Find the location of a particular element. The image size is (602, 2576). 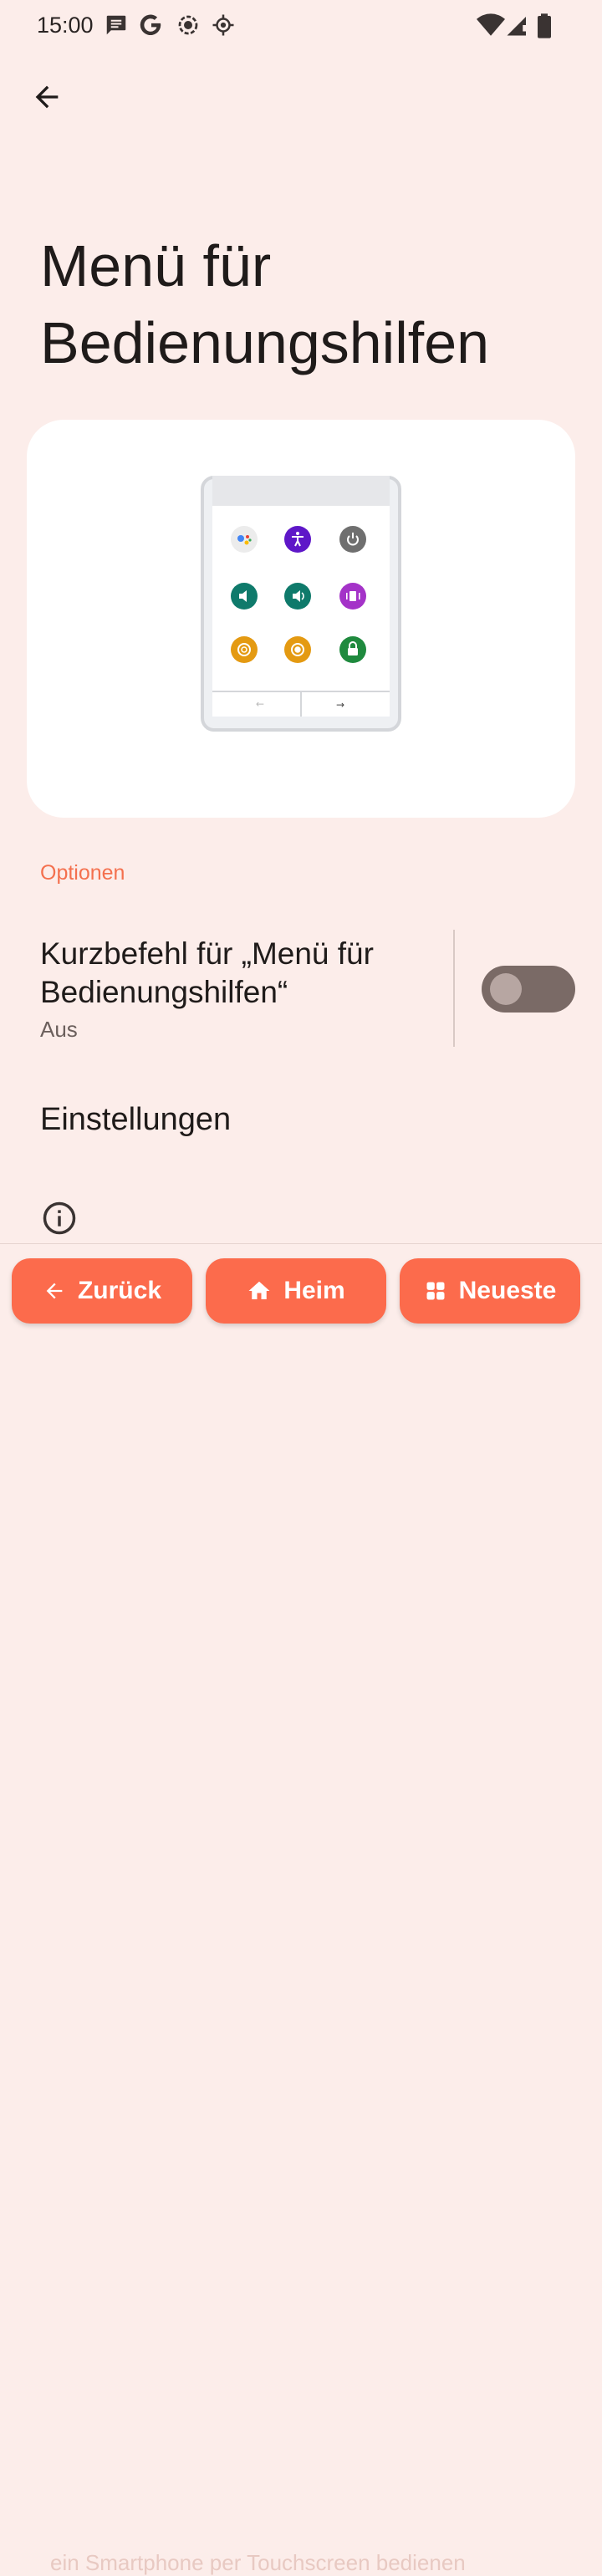

signal-icon is located at coordinates (517, 27).